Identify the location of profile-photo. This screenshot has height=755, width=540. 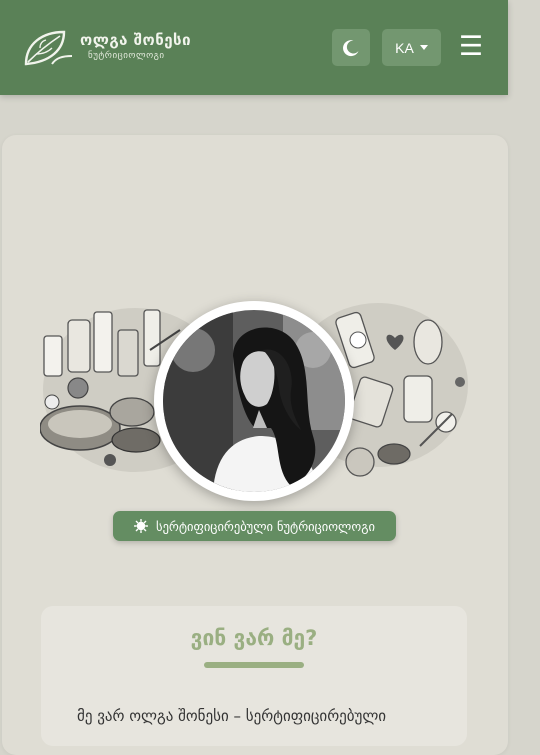
(254, 401).